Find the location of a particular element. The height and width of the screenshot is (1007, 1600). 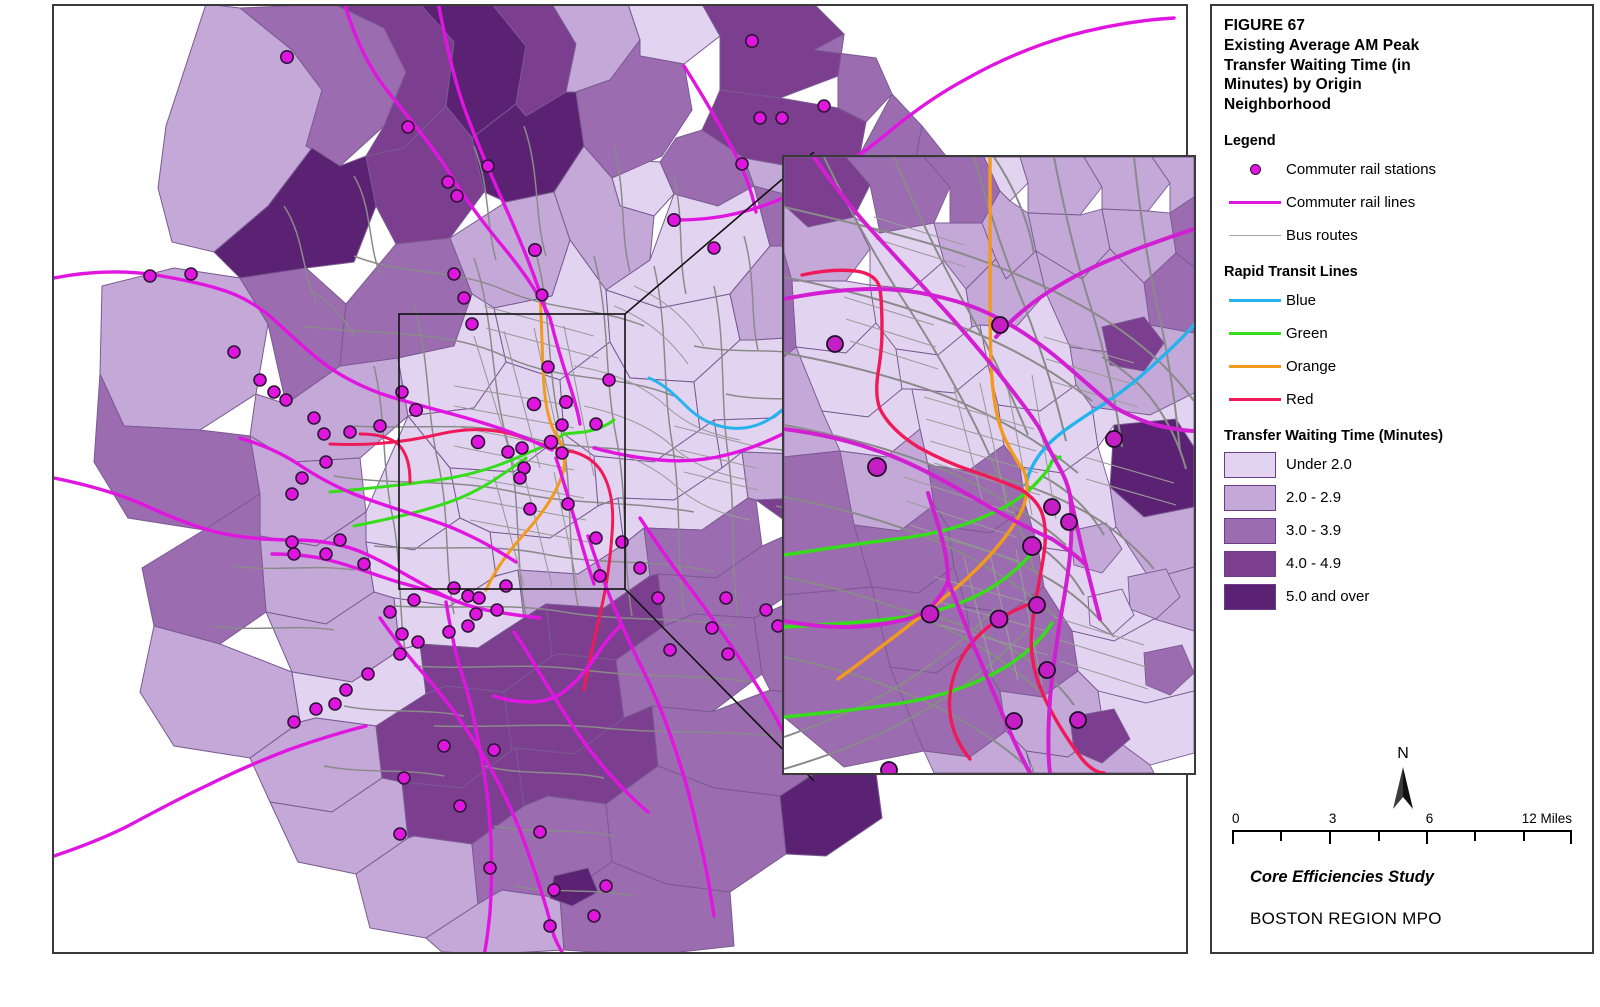

legend-label-class-3: 4.0 - 4.9 is located at coordinates (1314, 564).